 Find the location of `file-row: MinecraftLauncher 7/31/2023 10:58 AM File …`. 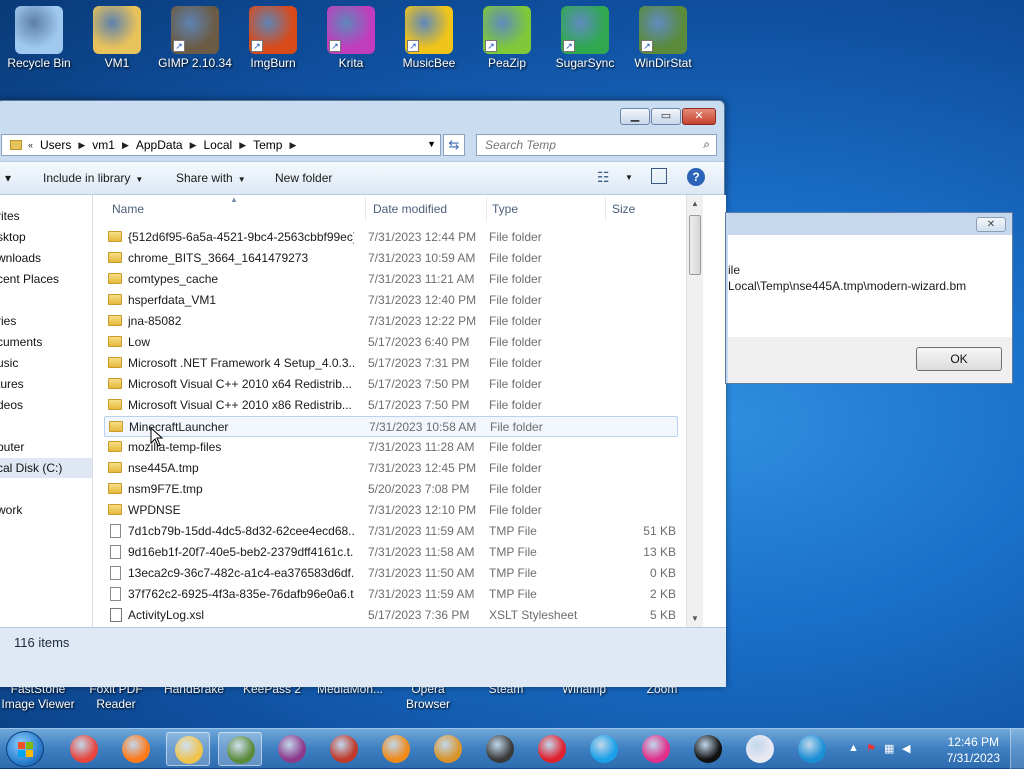

file-row: MinecraftLauncher 7/31/2023 10:58 AM File … is located at coordinates (391, 426).